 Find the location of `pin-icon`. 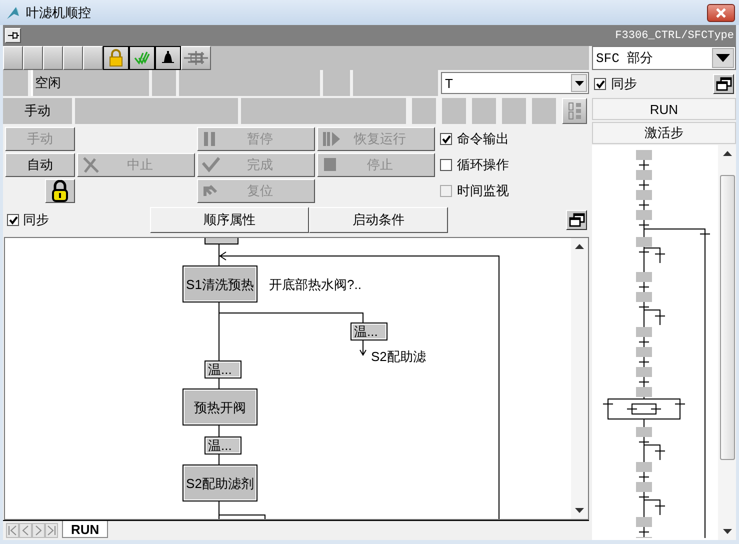

pin-icon is located at coordinates (13, 35).